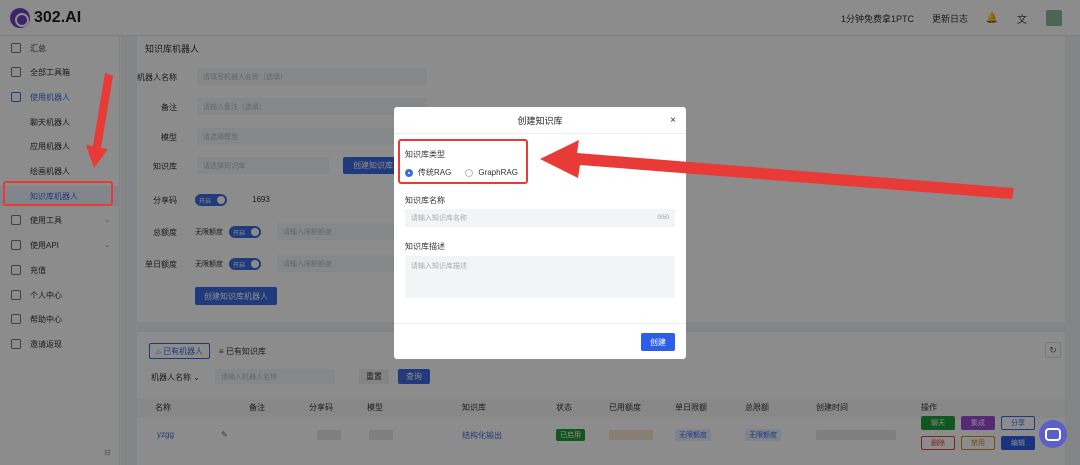 The image size is (1080, 465). Describe the element at coordinates (425, 246) in the screenshot. I see `kb-desc-label: 知识库描述` at that location.